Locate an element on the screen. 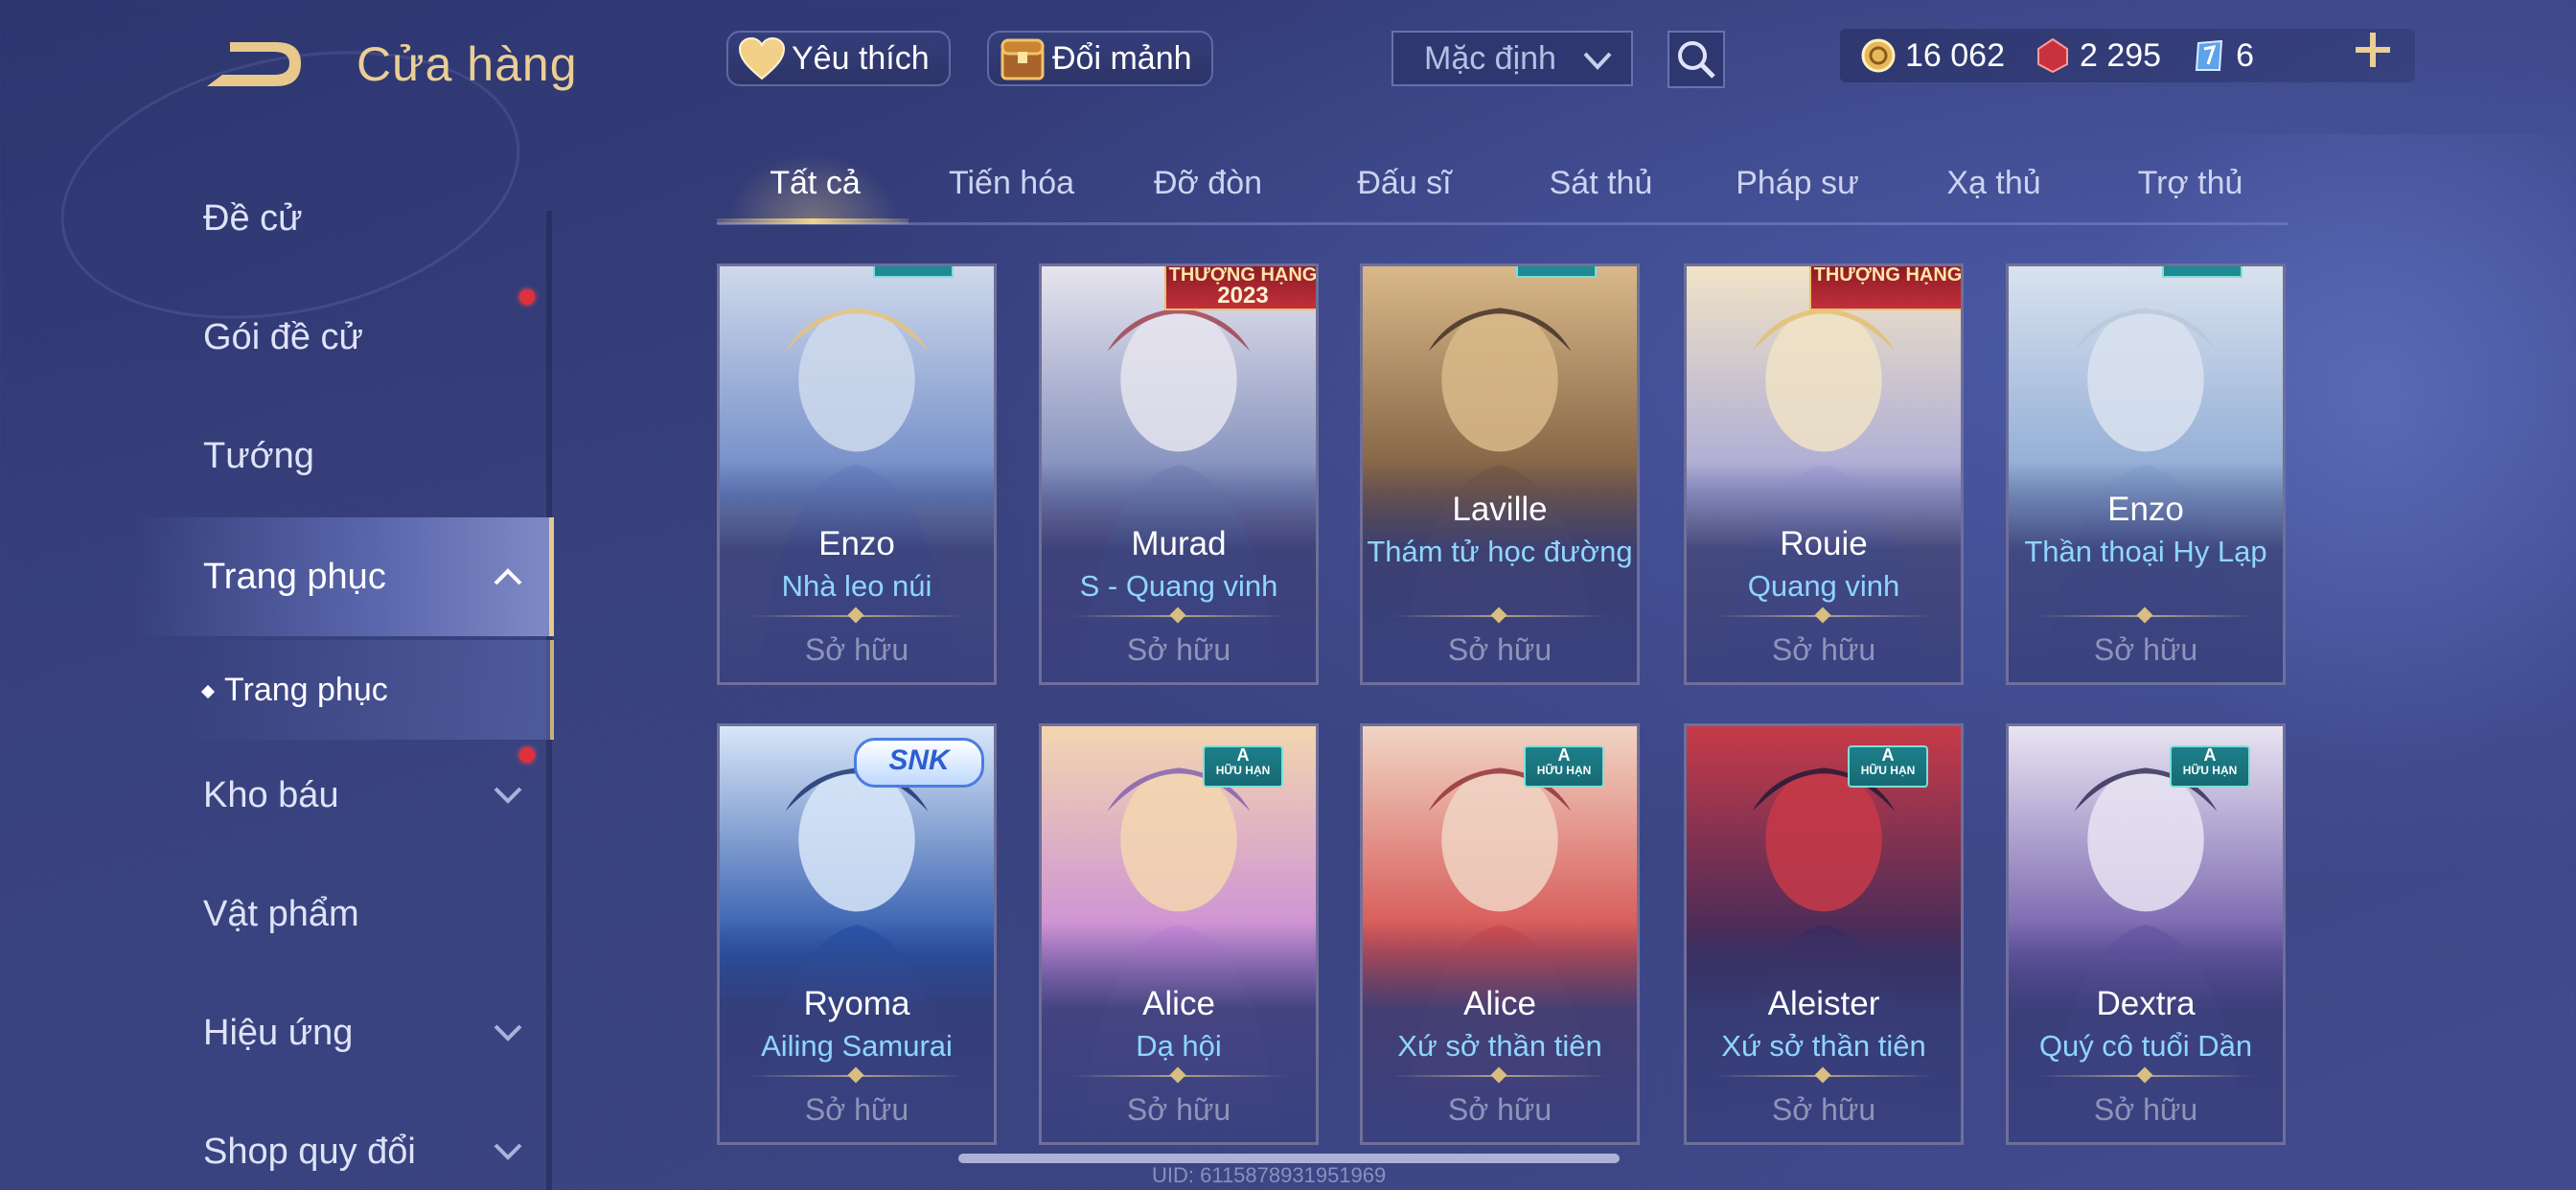 The height and width of the screenshot is (1190, 2576). currency-gold: 16 062 is located at coordinates (1932, 56).